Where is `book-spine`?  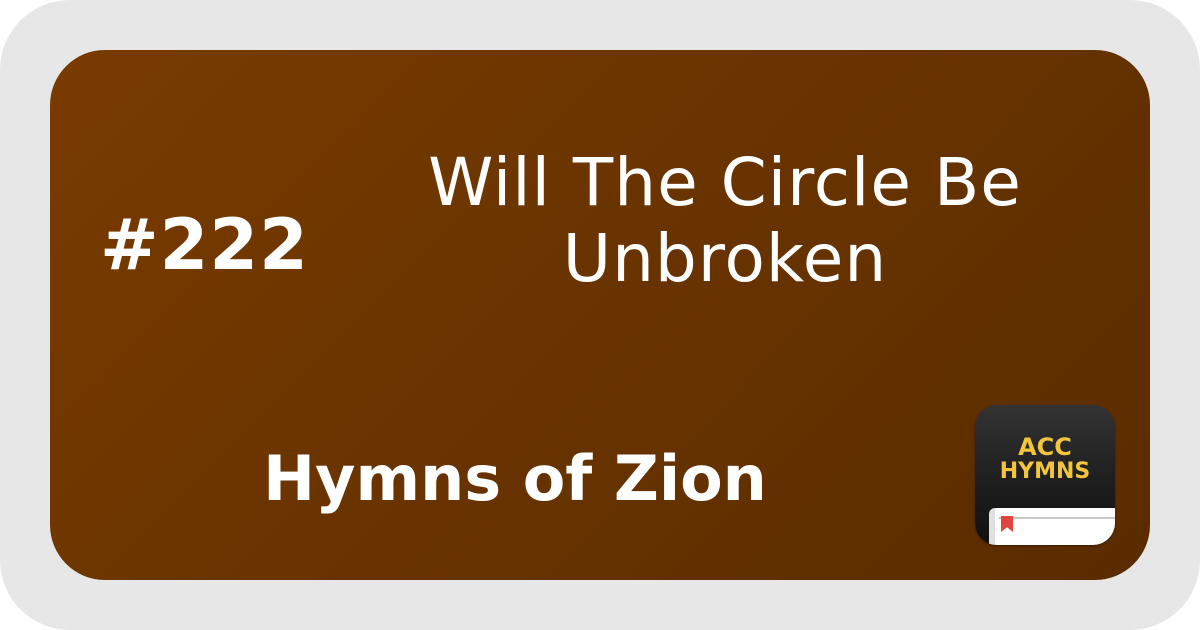
book-spine is located at coordinates (992, 526).